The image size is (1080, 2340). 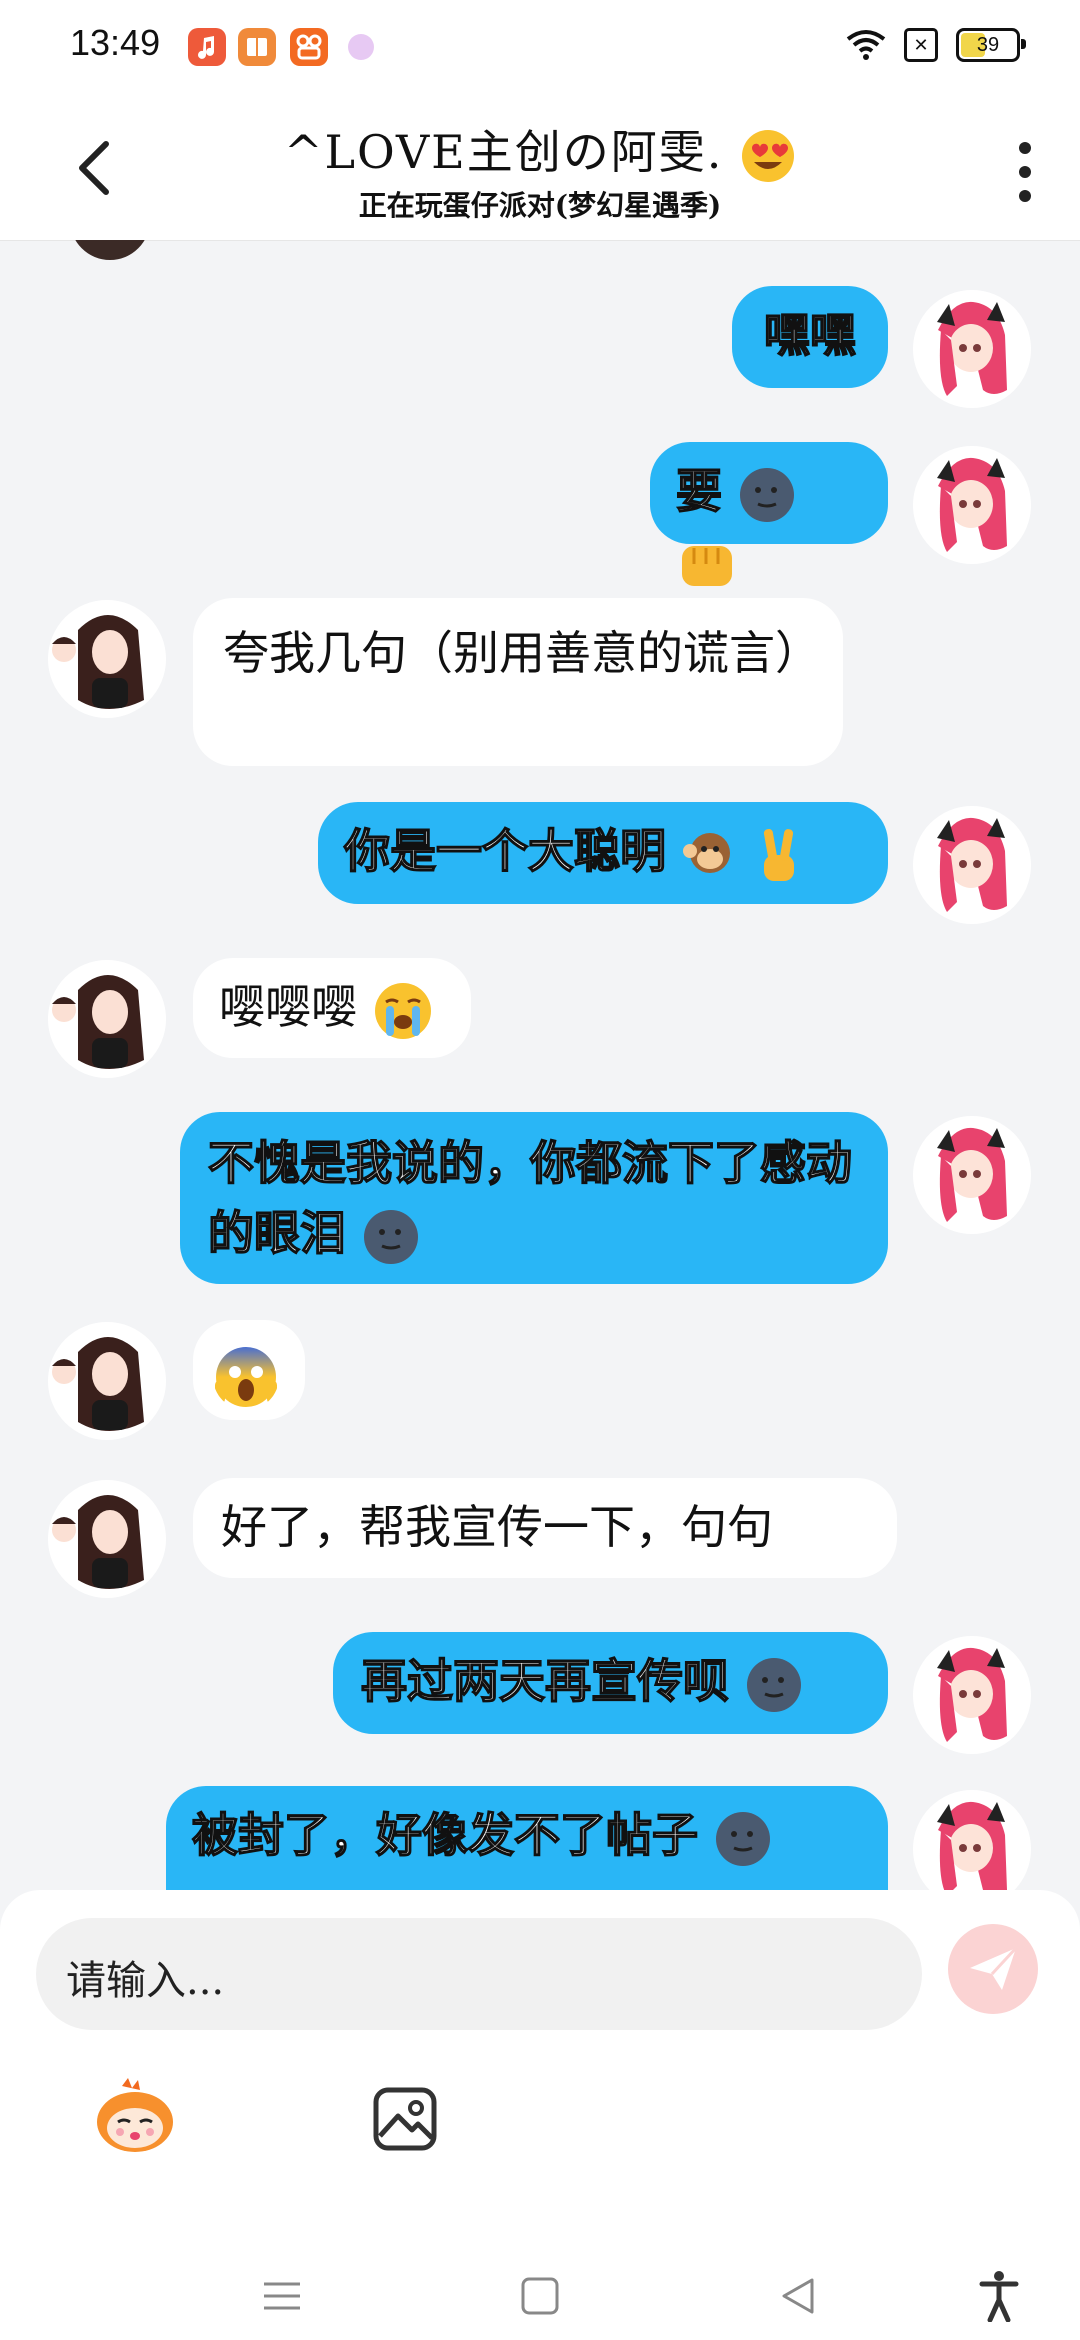 What do you see at coordinates (866, 45) in the screenshot?
I see `wifi-icon` at bounding box center [866, 45].